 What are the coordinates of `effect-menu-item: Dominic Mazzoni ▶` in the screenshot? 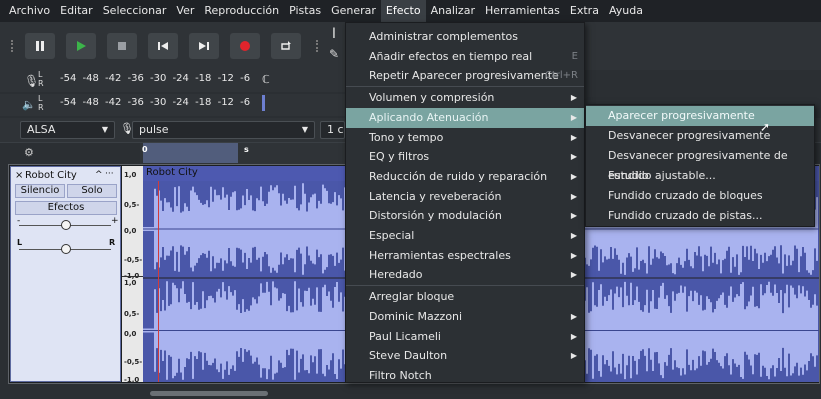 It's located at (465, 317).